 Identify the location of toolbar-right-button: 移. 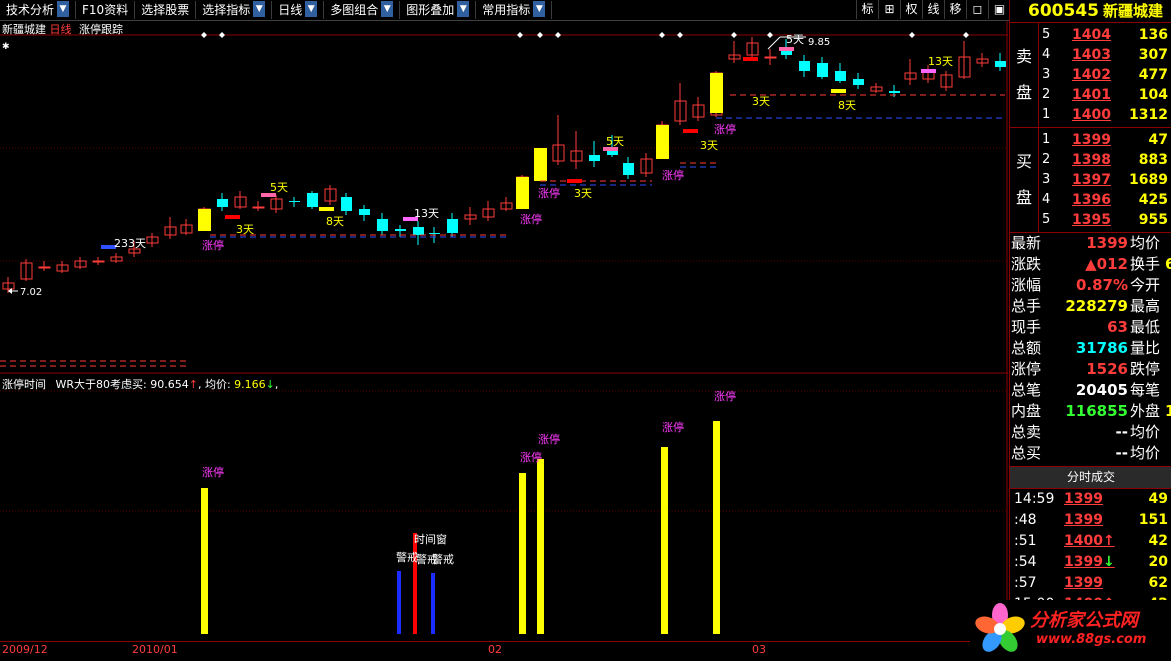
(955, 9).